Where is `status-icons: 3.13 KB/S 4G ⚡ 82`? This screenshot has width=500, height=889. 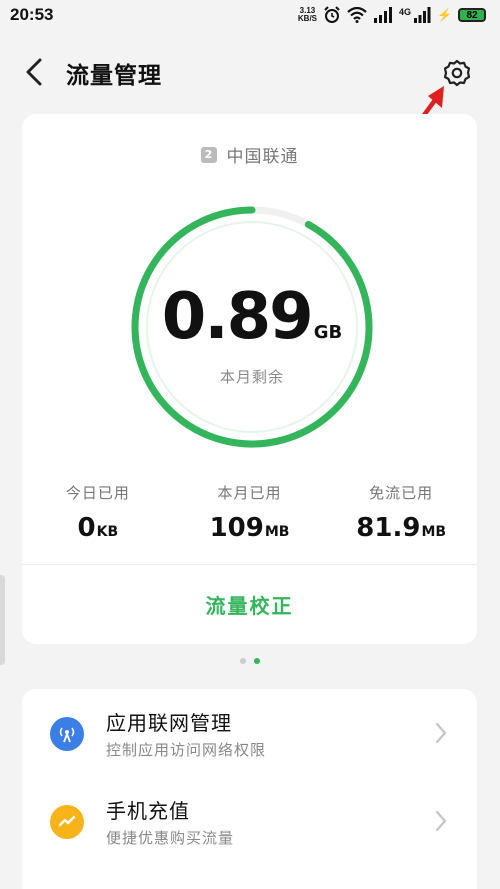 status-icons: 3.13 KB/S 4G ⚡ 82 is located at coordinates (392, 15).